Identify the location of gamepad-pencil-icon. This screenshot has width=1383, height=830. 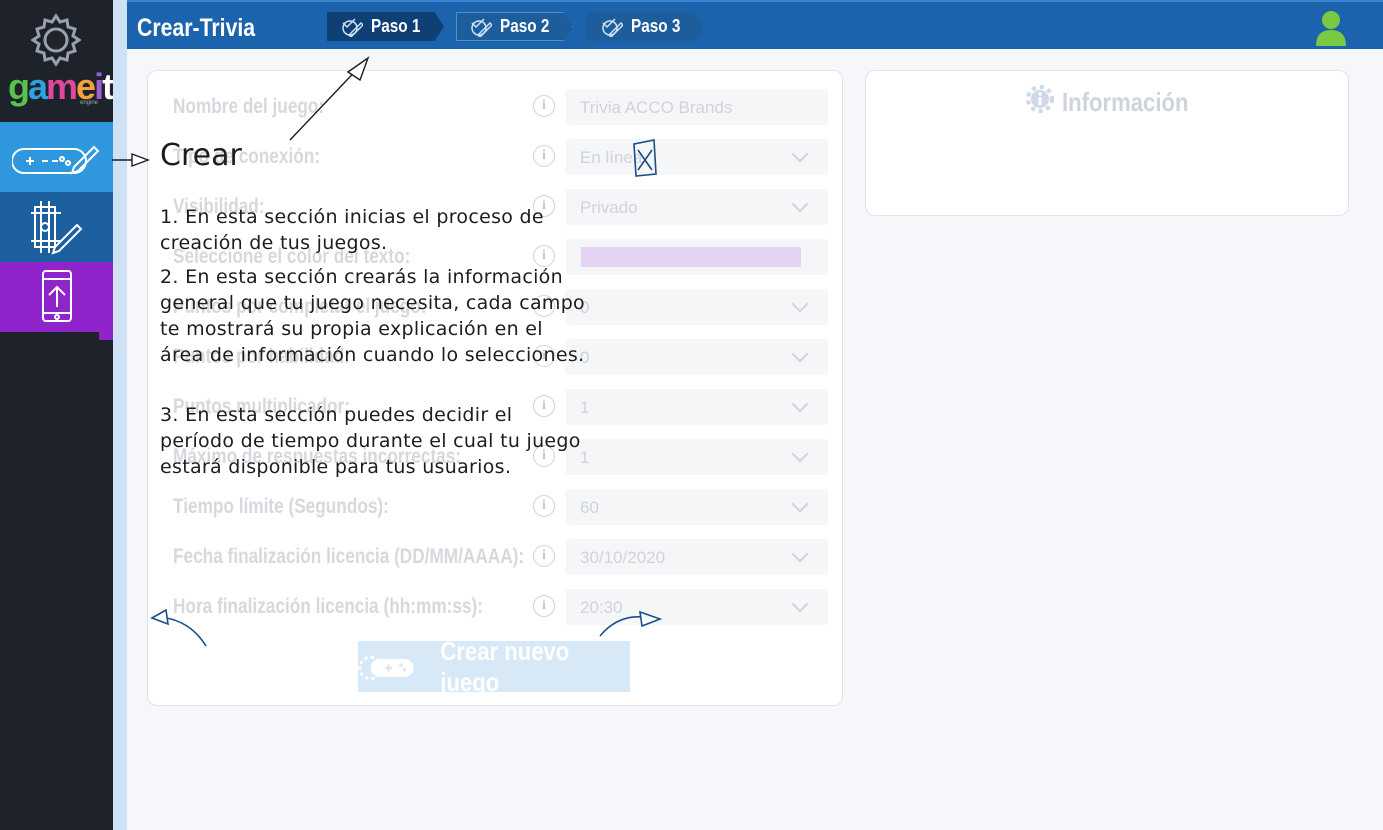
(55, 160).